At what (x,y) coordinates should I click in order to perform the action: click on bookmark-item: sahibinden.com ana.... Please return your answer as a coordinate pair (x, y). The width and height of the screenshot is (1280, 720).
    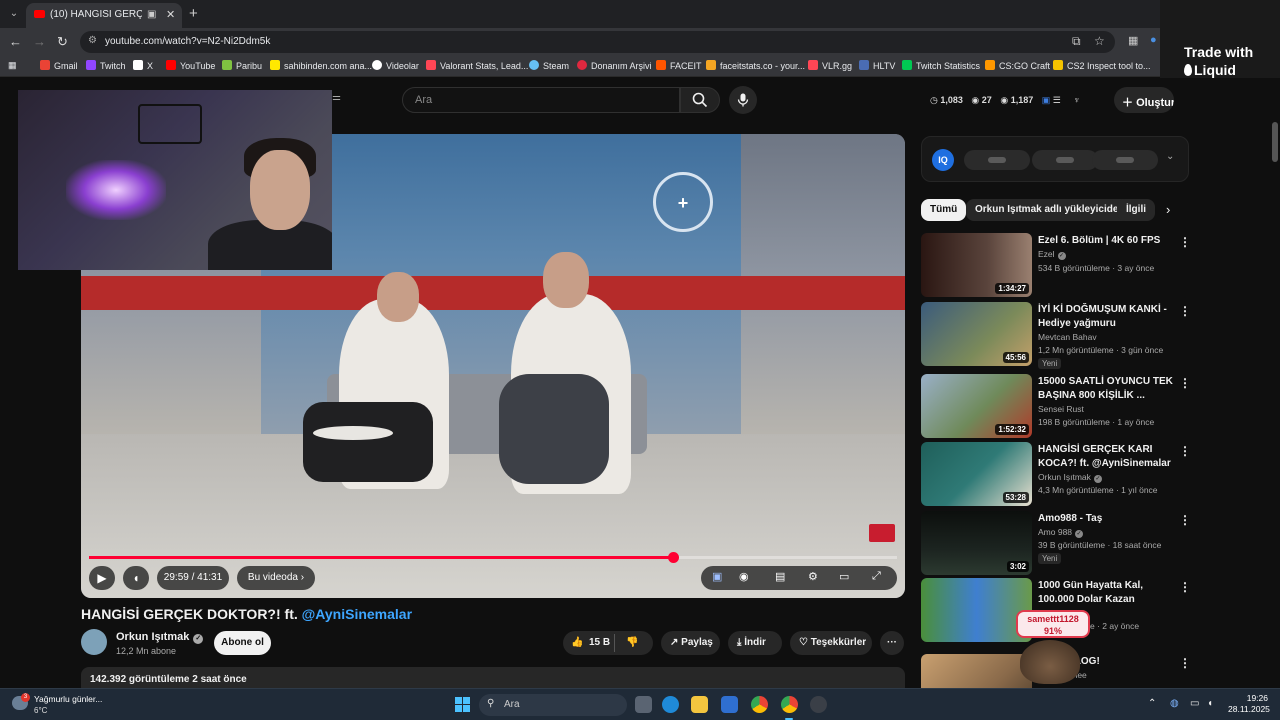
    Looking at the image, I should click on (321, 65).